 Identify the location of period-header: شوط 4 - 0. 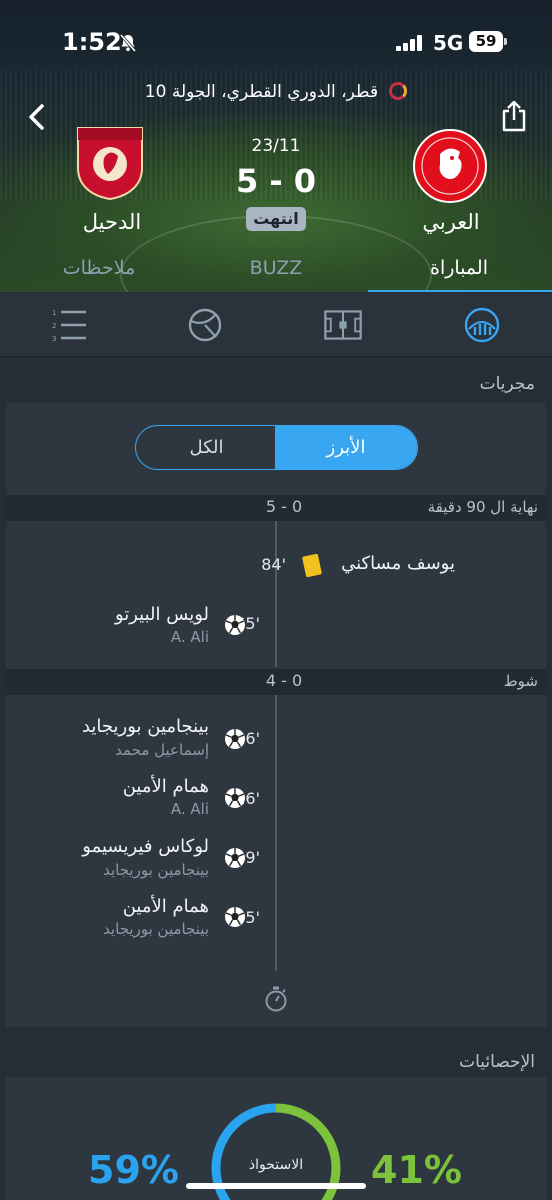
(276, 682).